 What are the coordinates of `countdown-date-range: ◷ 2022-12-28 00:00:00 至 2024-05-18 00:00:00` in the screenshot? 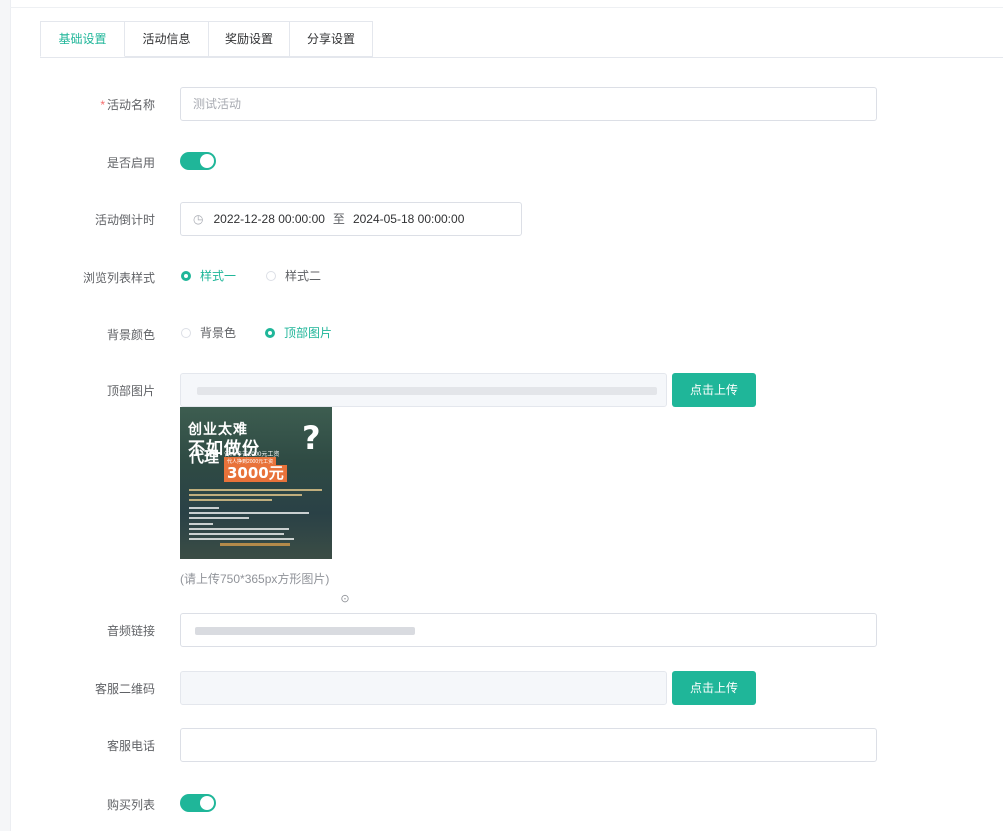 It's located at (351, 219).